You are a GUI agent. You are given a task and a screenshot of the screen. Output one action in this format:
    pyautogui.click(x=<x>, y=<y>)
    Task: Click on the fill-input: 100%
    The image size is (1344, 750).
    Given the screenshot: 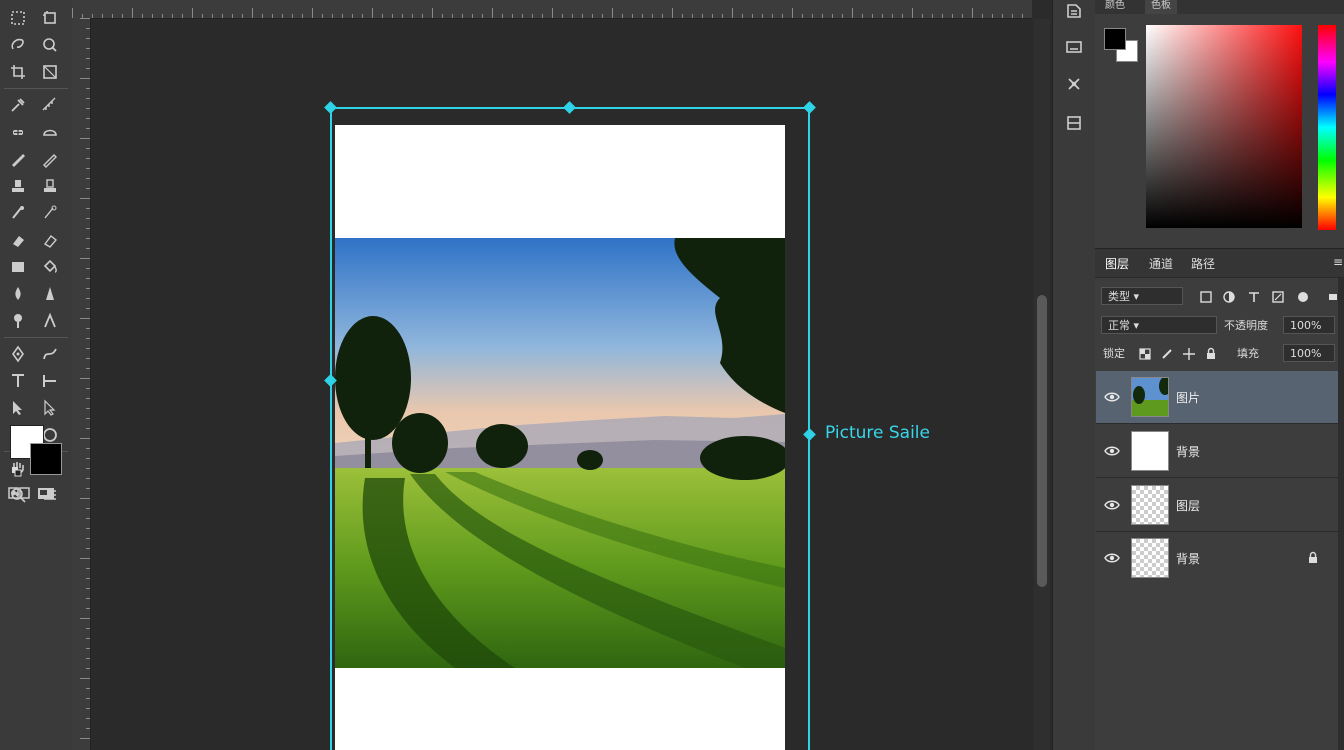 What is the action you would take?
    pyautogui.click(x=1309, y=353)
    